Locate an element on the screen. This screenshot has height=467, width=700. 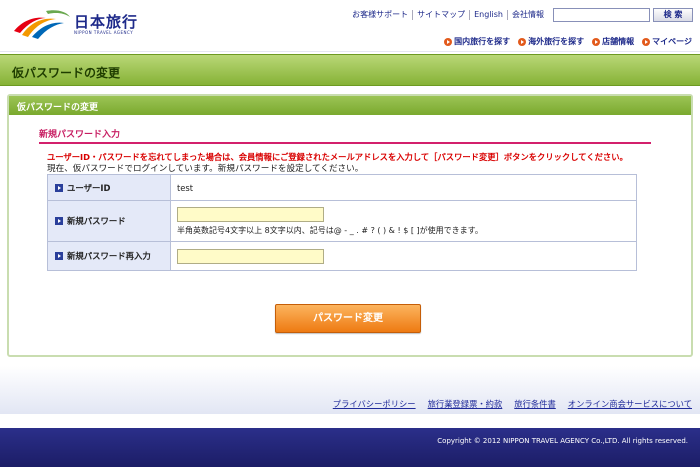
info-note: 現在、仮パスワードでログインしています。新規パスワードを設定してください。 is located at coordinates (205, 169).